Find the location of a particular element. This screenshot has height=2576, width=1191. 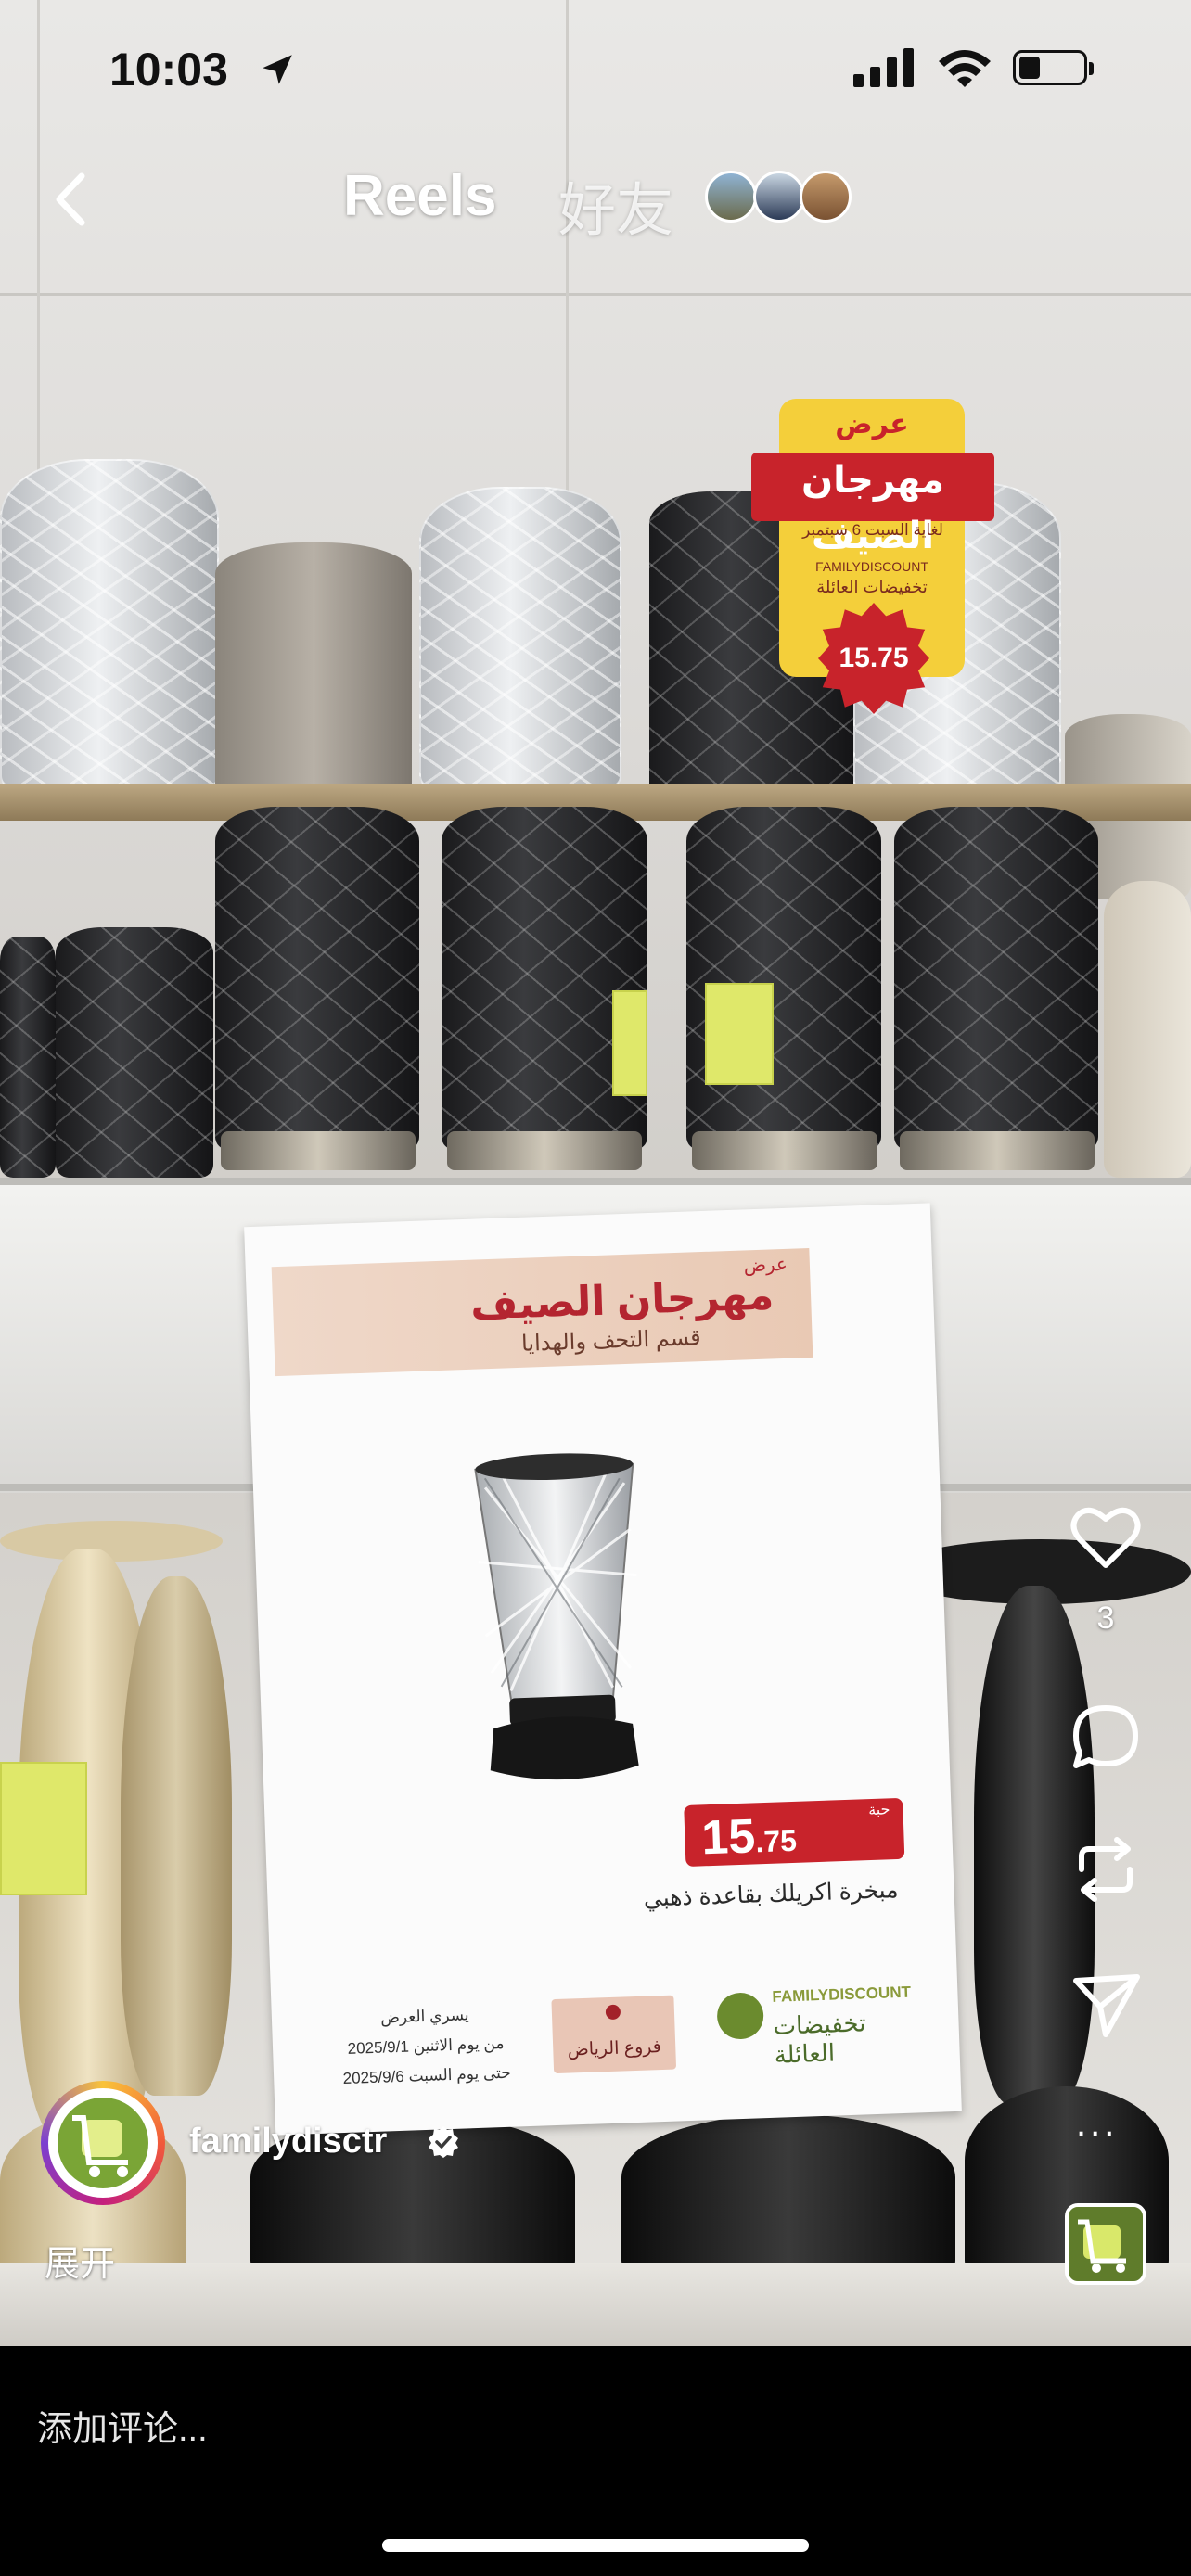

promo-until: لغاية السبت 6 سبتمبر is located at coordinates (872, 530).